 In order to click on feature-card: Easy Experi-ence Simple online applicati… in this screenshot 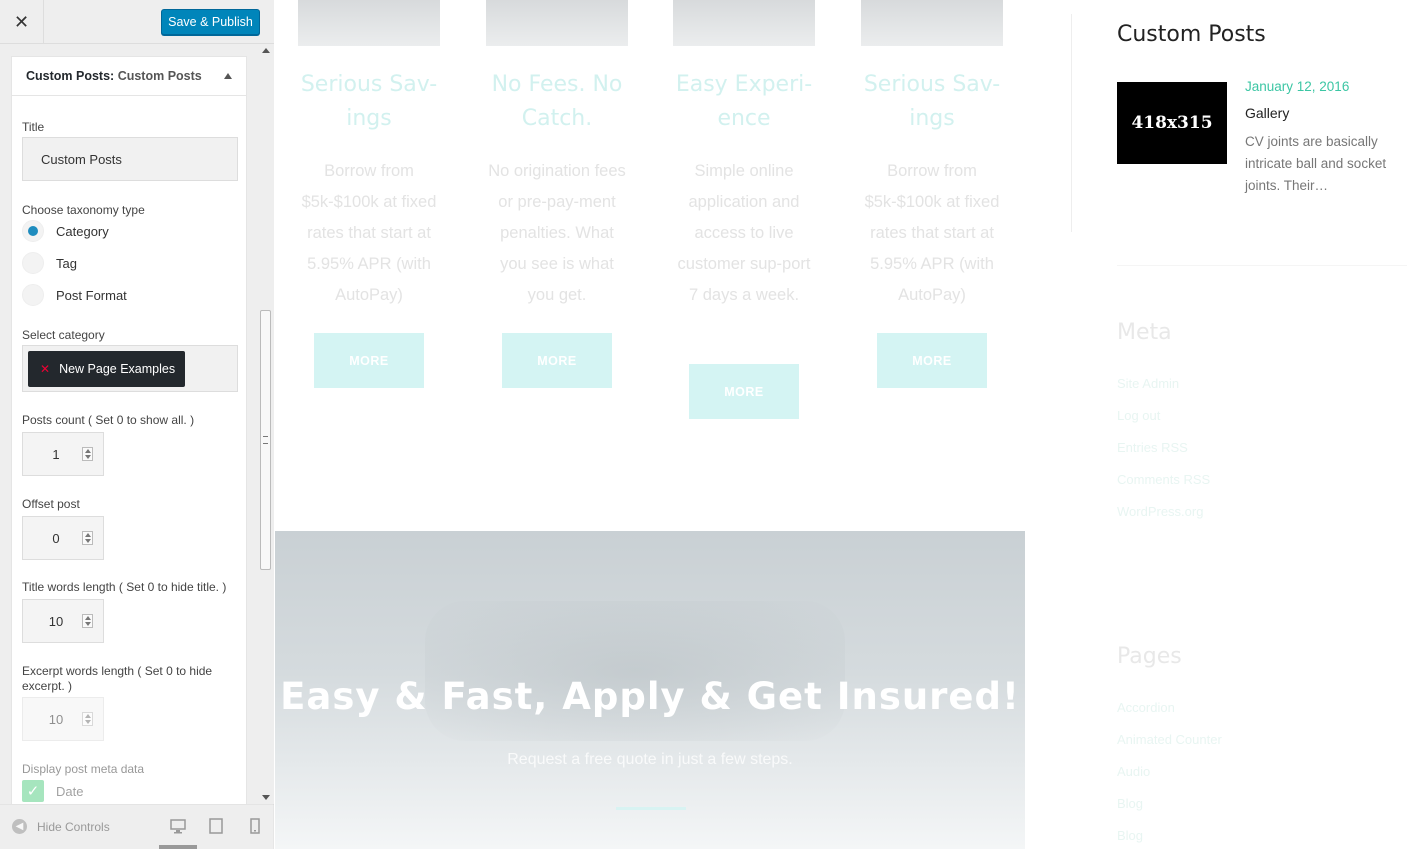, I will do `click(744, 155)`.